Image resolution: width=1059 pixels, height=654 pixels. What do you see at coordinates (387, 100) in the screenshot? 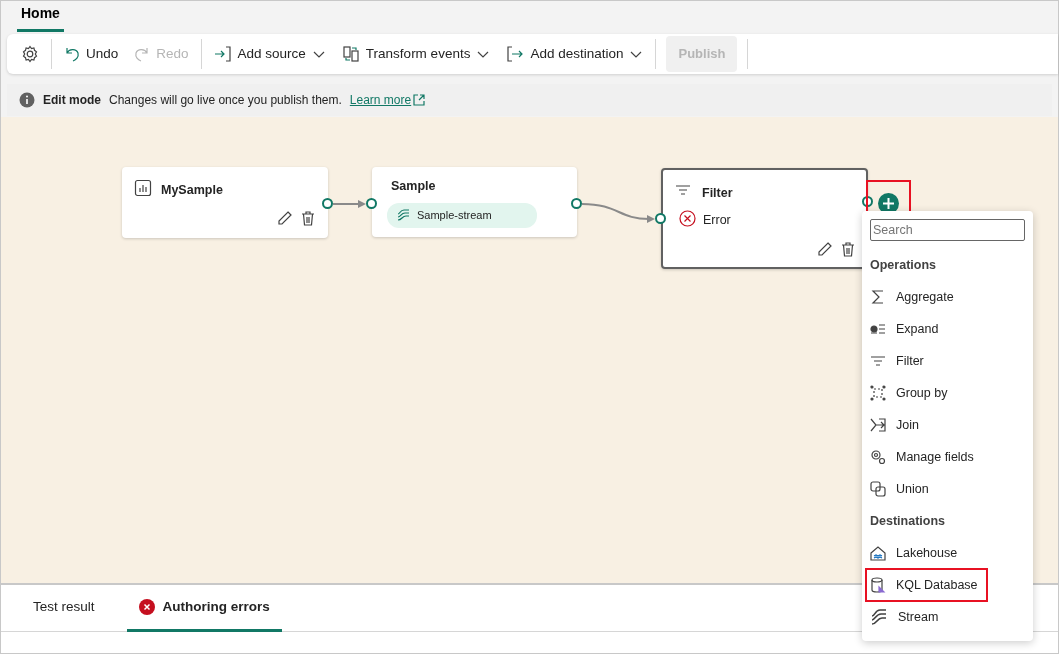
I see `learn-more-link: Learn more` at bounding box center [387, 100].